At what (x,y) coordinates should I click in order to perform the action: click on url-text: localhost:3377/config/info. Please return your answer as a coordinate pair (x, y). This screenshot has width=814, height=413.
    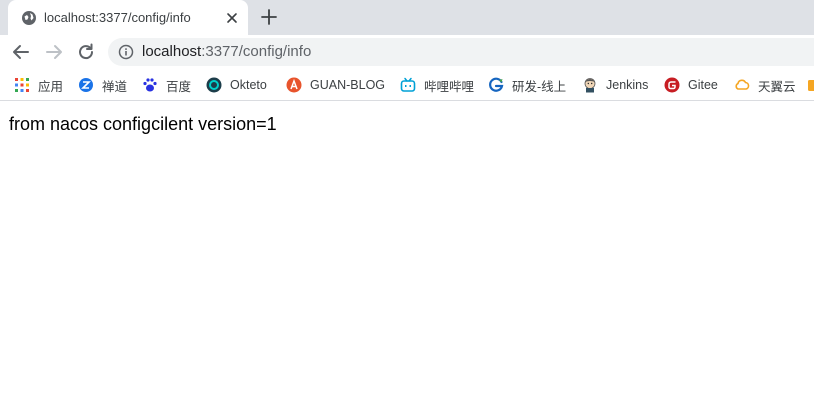
    Looking at the image, I should click on (226, 51).